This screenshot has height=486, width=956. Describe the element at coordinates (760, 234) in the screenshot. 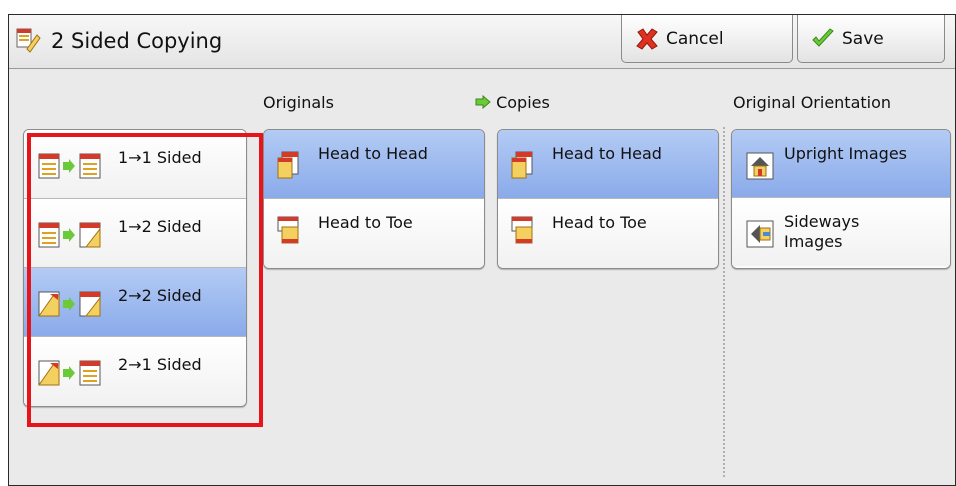

I see `sideways-house-icon` at that location.